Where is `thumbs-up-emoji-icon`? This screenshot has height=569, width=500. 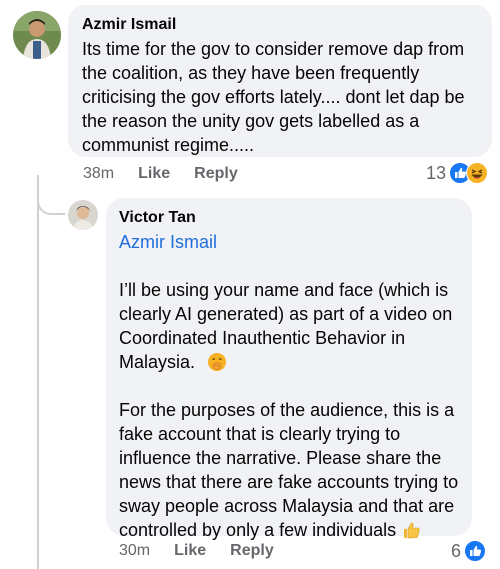 thumbs-up-emoji-icon is located at coordinates (412, 530).